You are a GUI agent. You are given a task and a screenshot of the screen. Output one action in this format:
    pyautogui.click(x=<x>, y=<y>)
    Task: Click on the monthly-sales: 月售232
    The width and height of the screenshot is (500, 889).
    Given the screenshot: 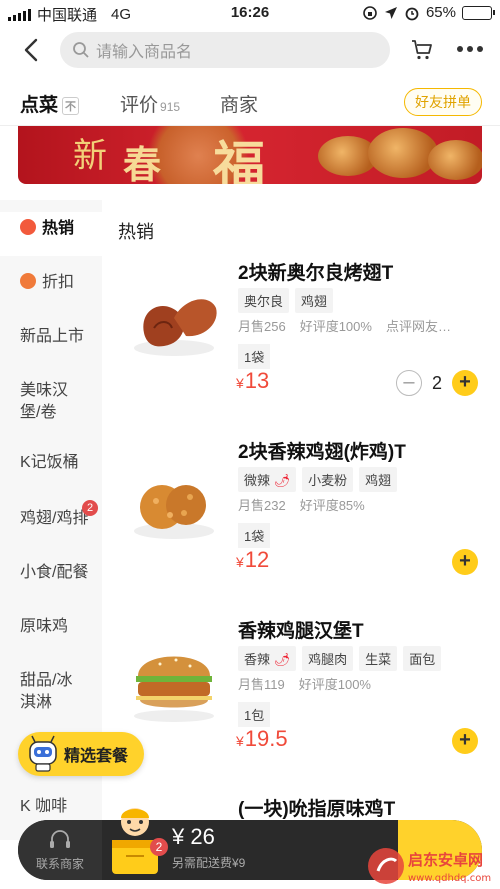 What is the action you would take?
    pyautogui.click(x=262, y=505)
    